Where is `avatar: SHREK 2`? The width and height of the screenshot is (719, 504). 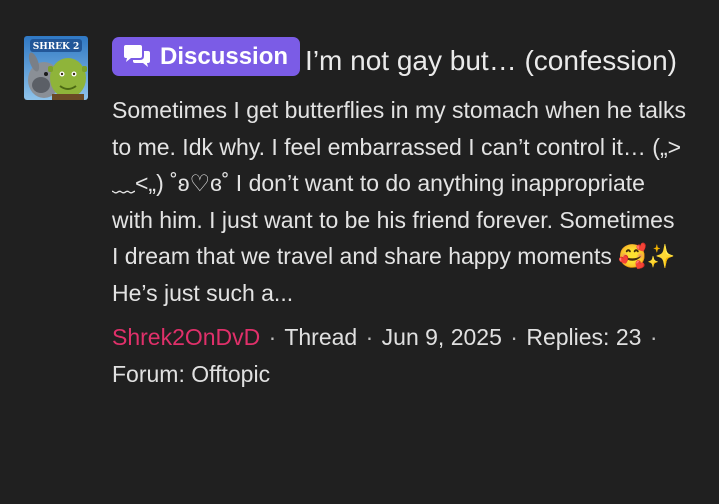 avatar: SHREK 2 is located at coordinates (56, 68).